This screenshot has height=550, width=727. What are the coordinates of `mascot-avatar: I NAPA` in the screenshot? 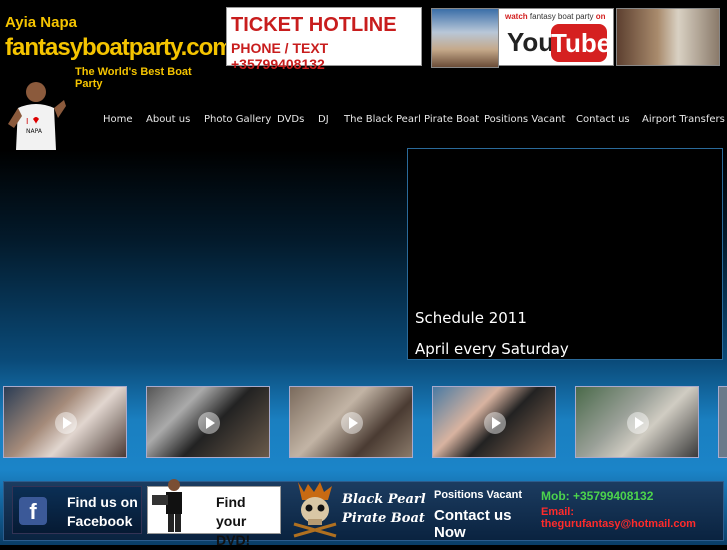 It's located at (37, 116).